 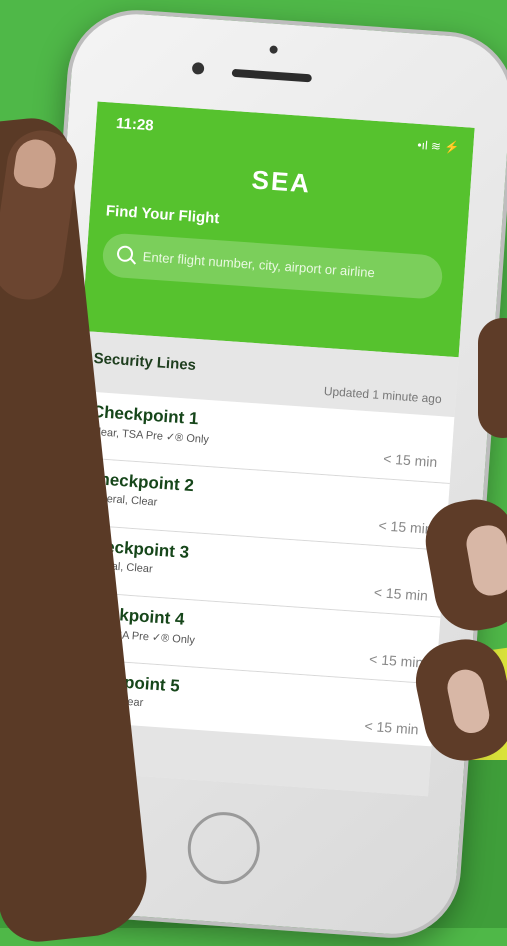 I want to click on security-lines-title: Security Lines, so click(x=145, y=361).